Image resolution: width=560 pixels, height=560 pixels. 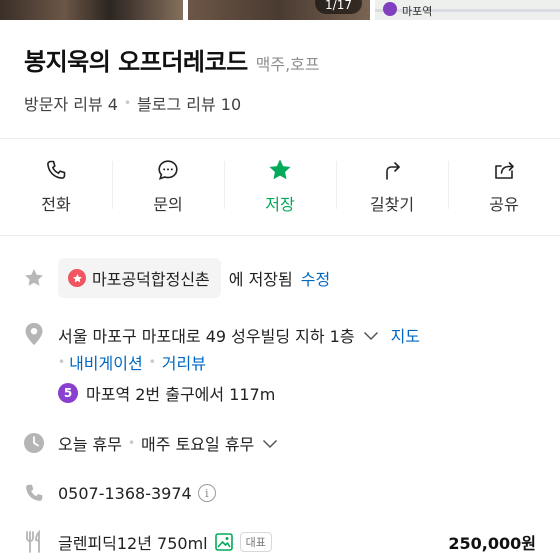 I want to click on subway-line-badge: 5, so click(x=68, y=393).